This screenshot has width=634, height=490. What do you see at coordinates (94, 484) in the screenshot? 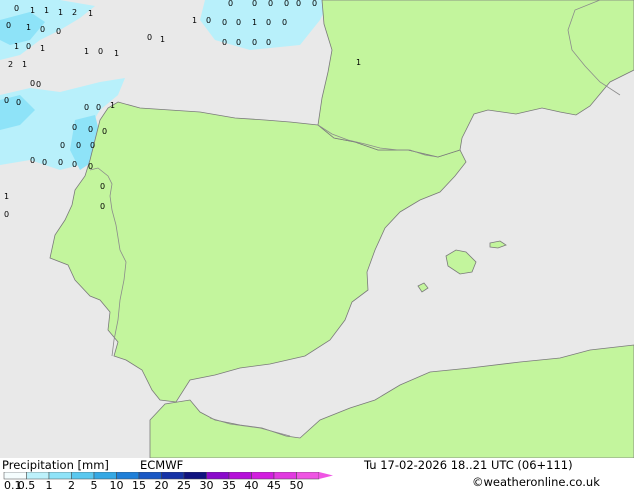
I see `scale-tick-label: 5` at bounding box center [94, 484].